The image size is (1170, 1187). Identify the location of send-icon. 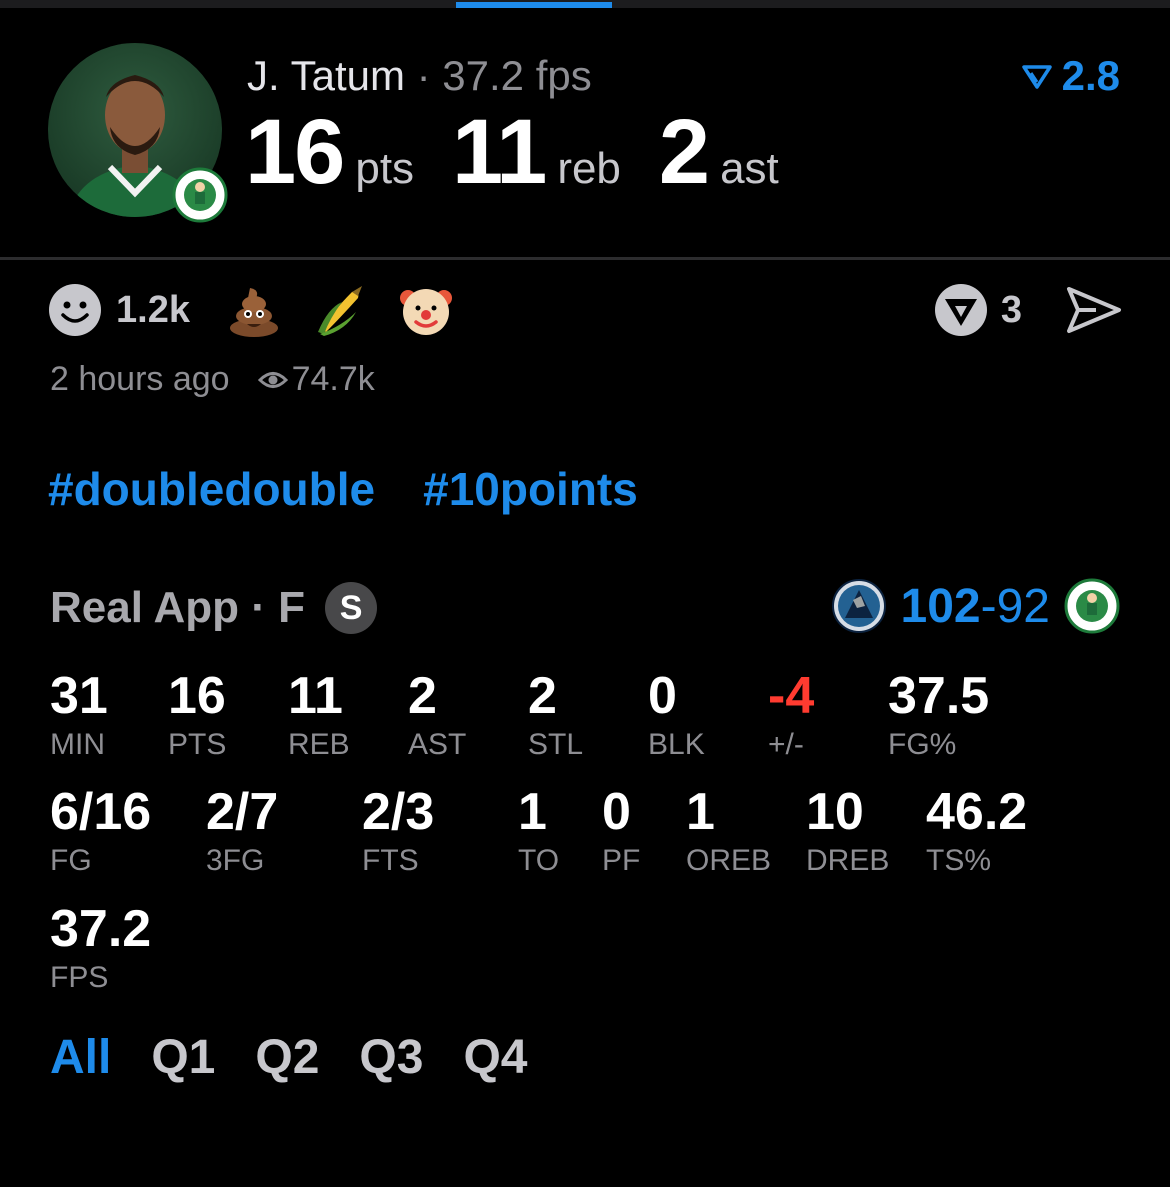
(1094, 310).